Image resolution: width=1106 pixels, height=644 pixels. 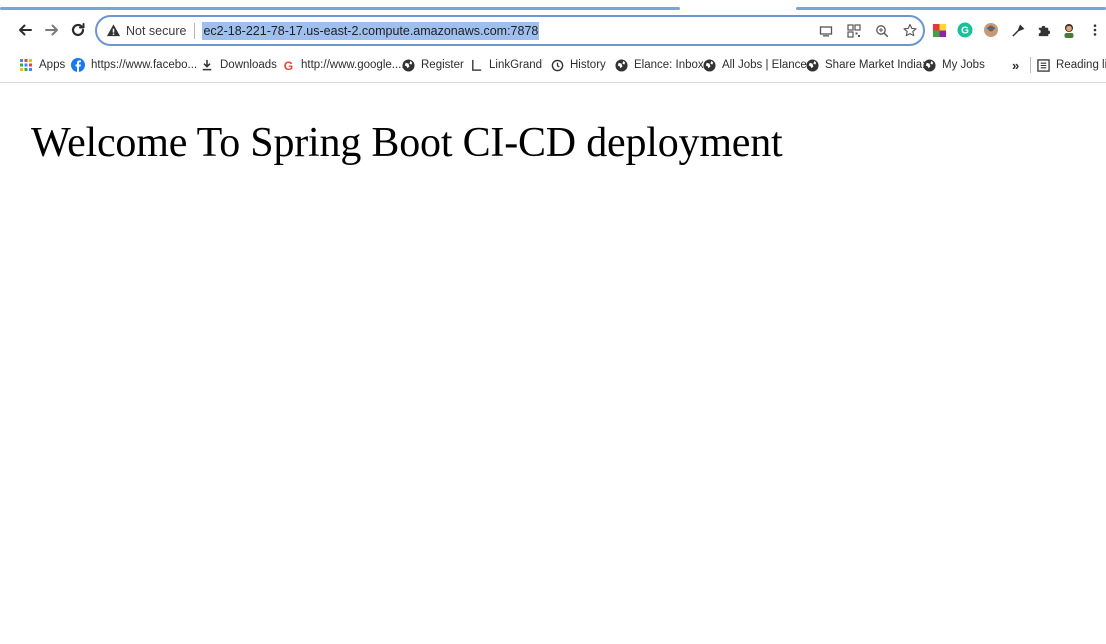 I want to click on bookmark-all-jobs: All Jobs | Elance, so click(x=754, y=65).